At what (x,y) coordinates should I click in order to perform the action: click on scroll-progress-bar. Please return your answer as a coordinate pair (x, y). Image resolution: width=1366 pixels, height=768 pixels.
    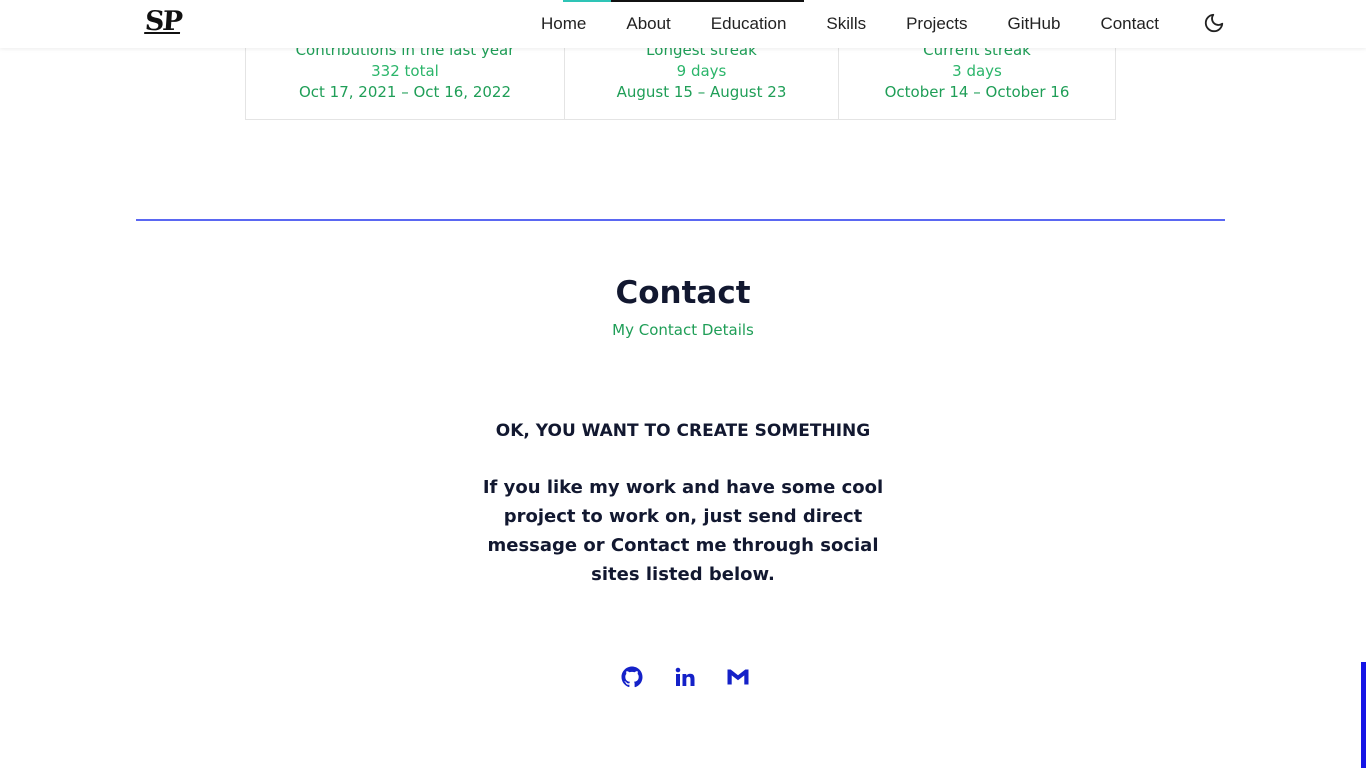
    Looking at the image, I should click on (707, 1).